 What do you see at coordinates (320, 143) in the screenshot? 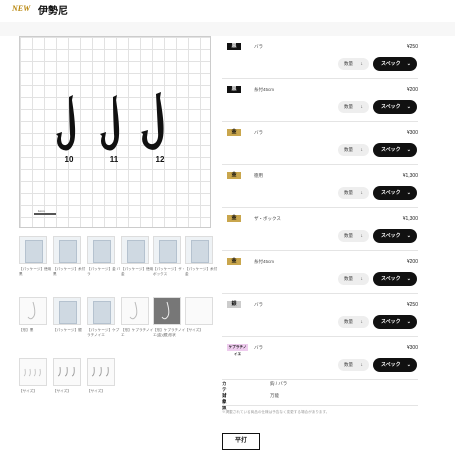
I see `product-row: 金 バラ ¥300 数量 ↓ スペック ⌄` at bounding box center [320, 143].